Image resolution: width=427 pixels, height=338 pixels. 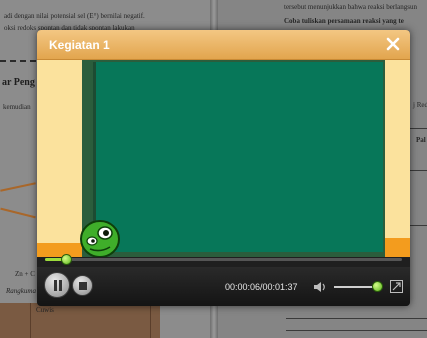 I want to click on time-display: 00:00:06/00:01:37, so click(x=261, y=287).